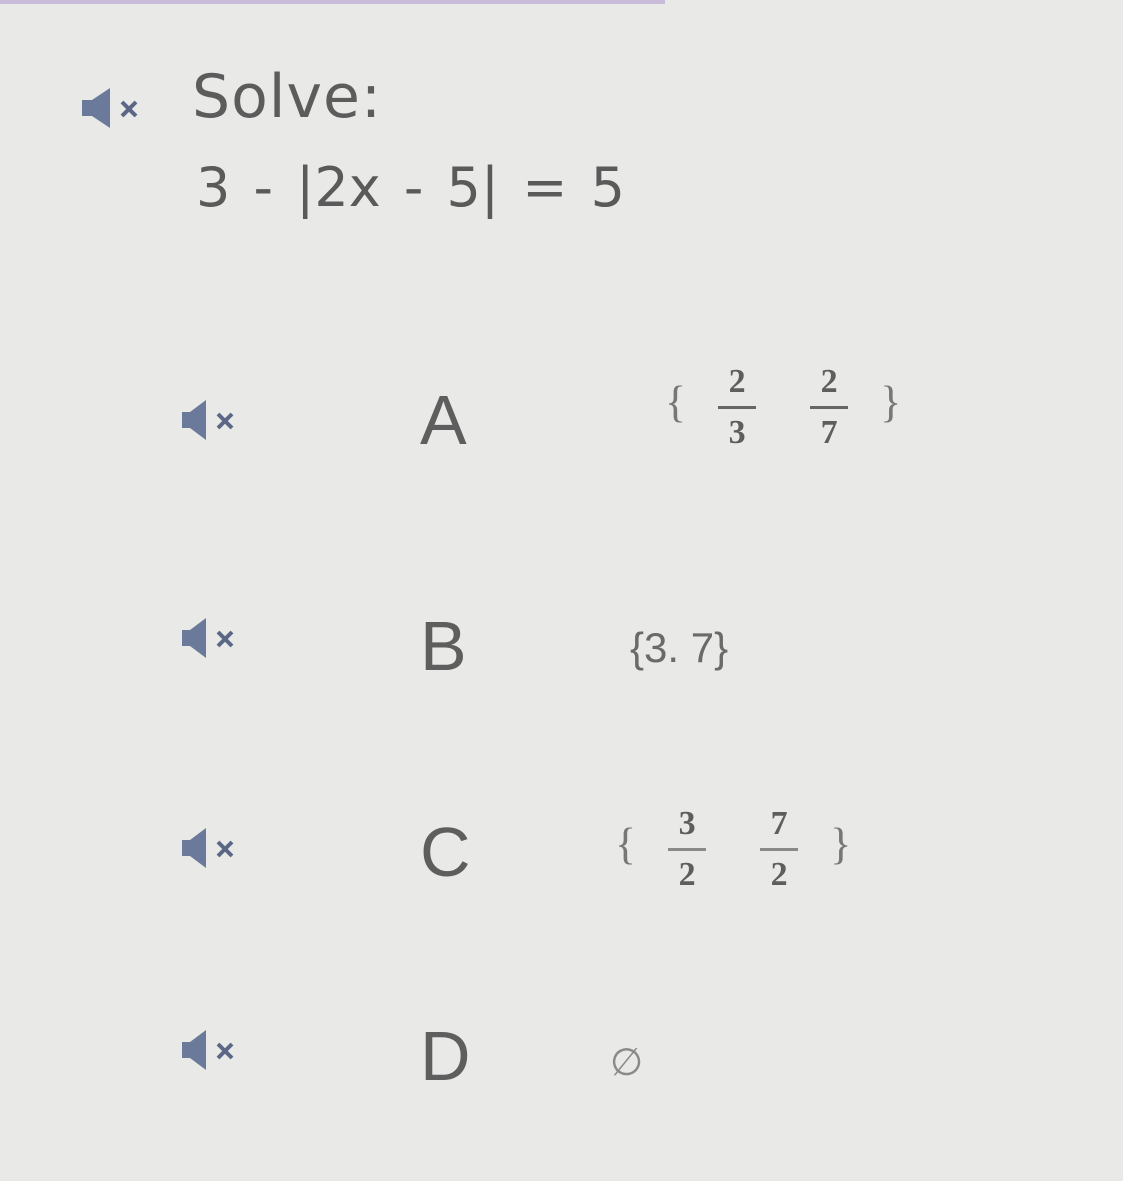 This screenshot has height=1181, width=1123. I want to click on choice-d-audio-button, so click(220, 1050).